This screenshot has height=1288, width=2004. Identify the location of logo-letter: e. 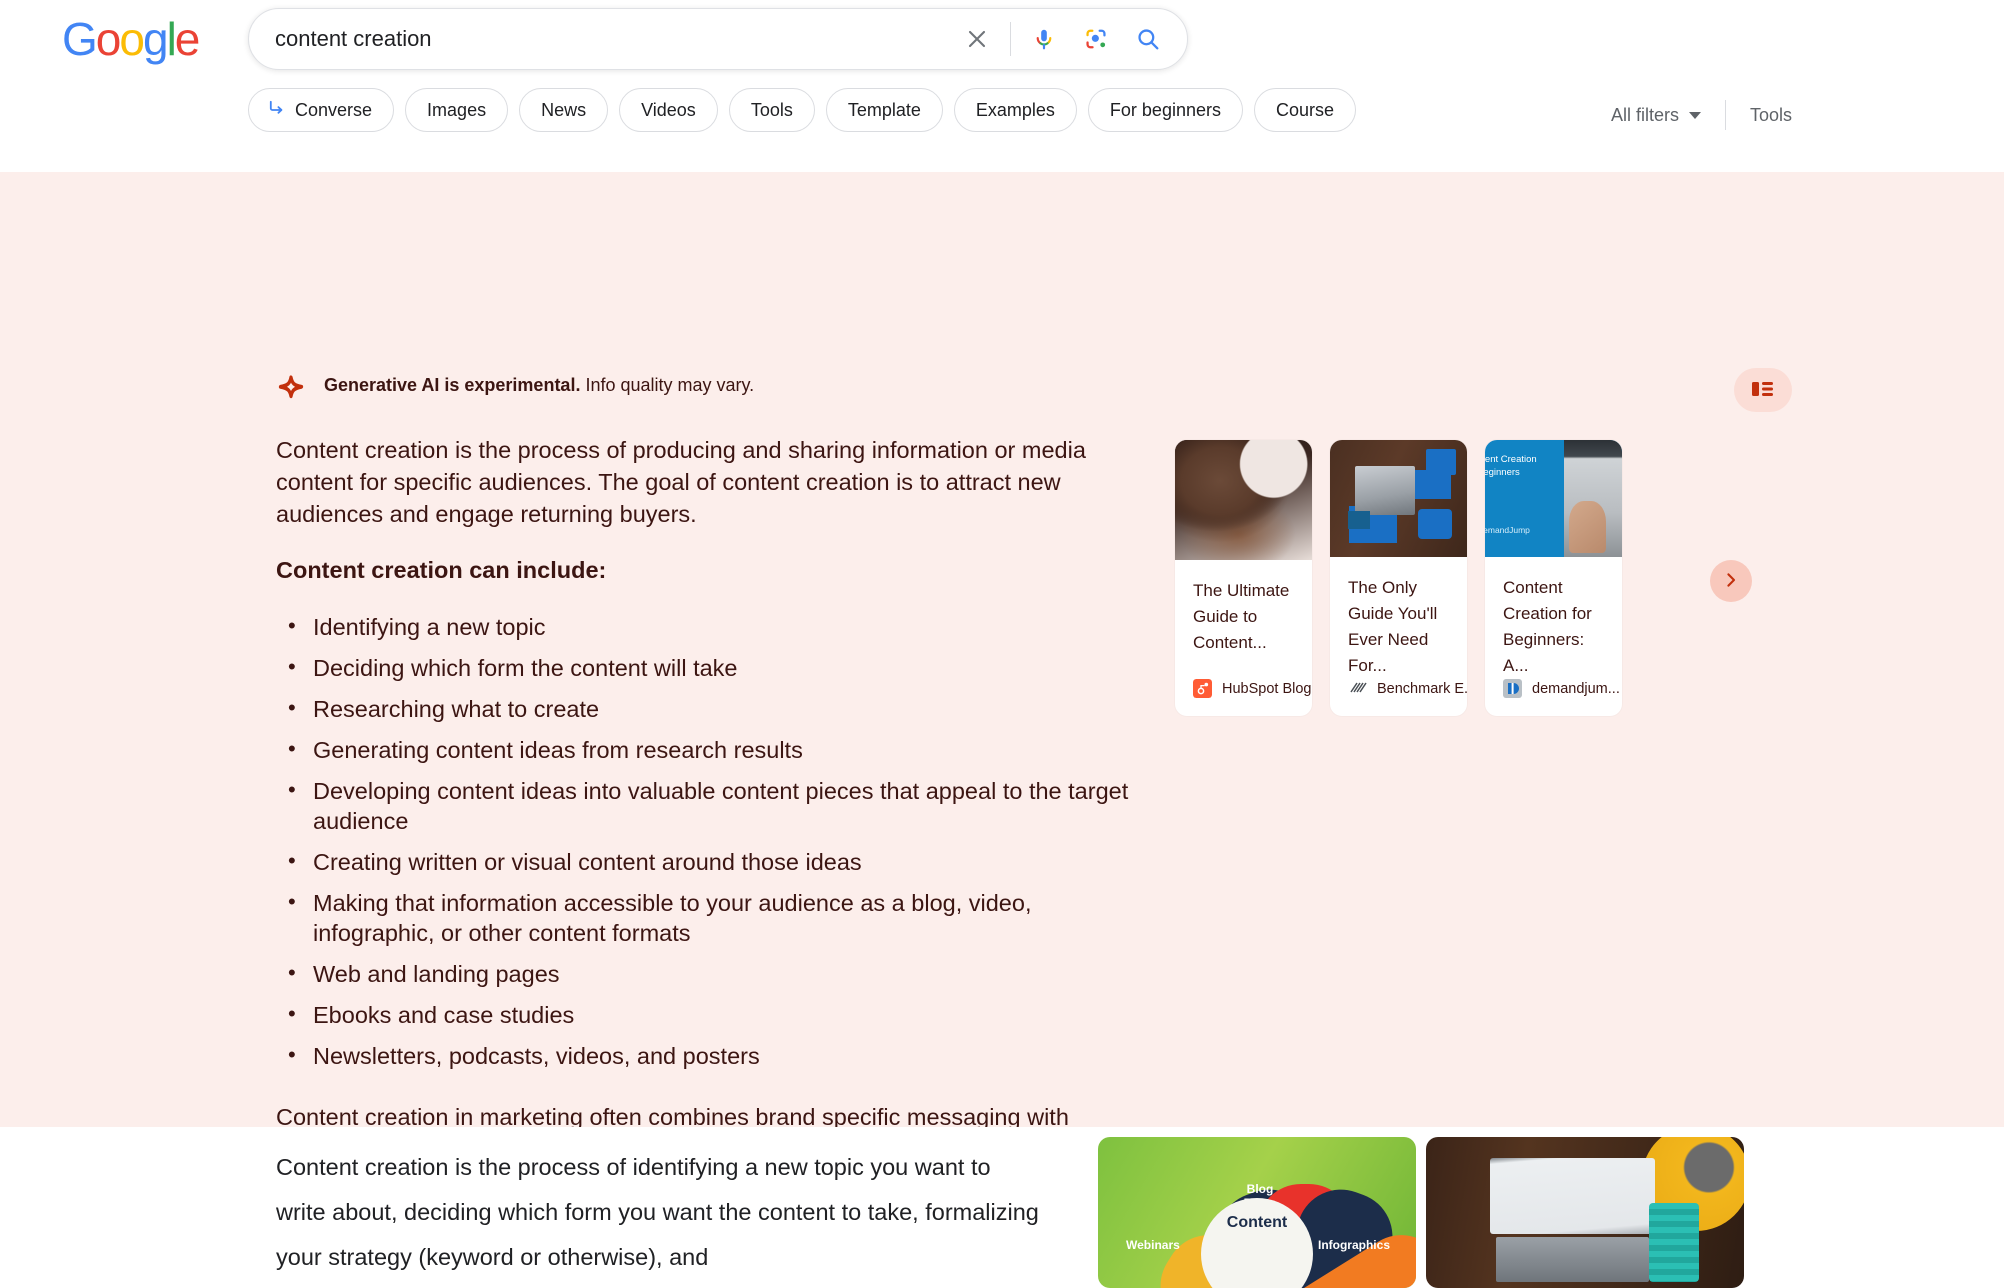
(187, 39).